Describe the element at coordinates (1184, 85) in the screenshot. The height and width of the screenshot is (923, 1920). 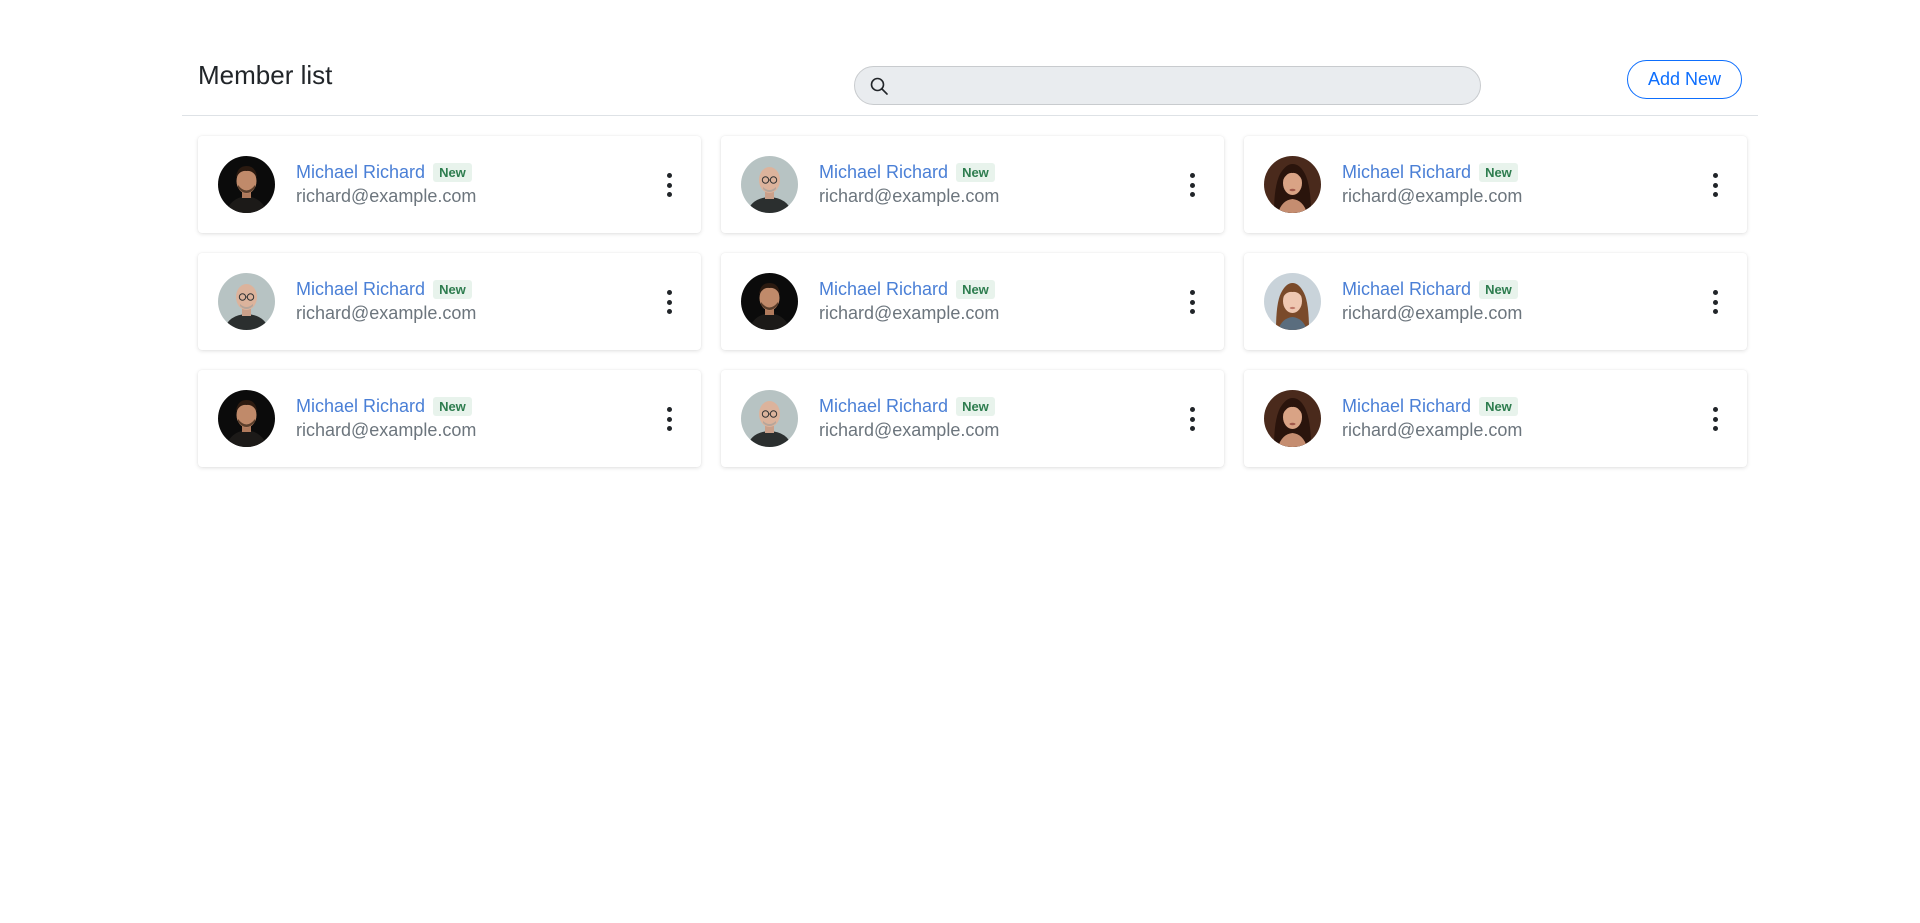
I see `search-input` at that location.